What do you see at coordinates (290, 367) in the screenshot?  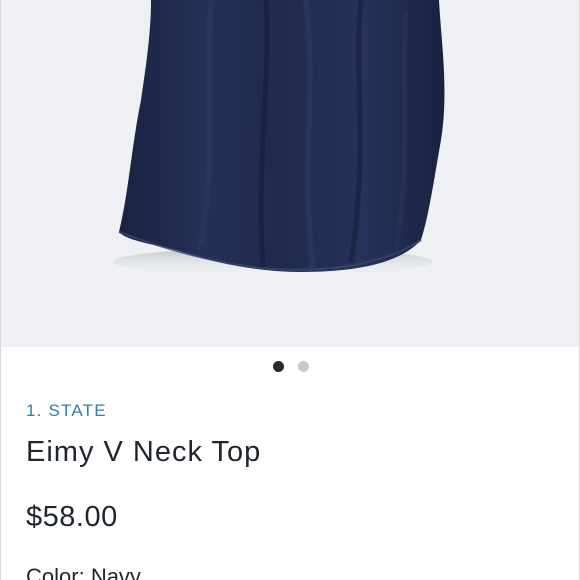 I see `carousel-indicator` at bounding box center [290, 367].